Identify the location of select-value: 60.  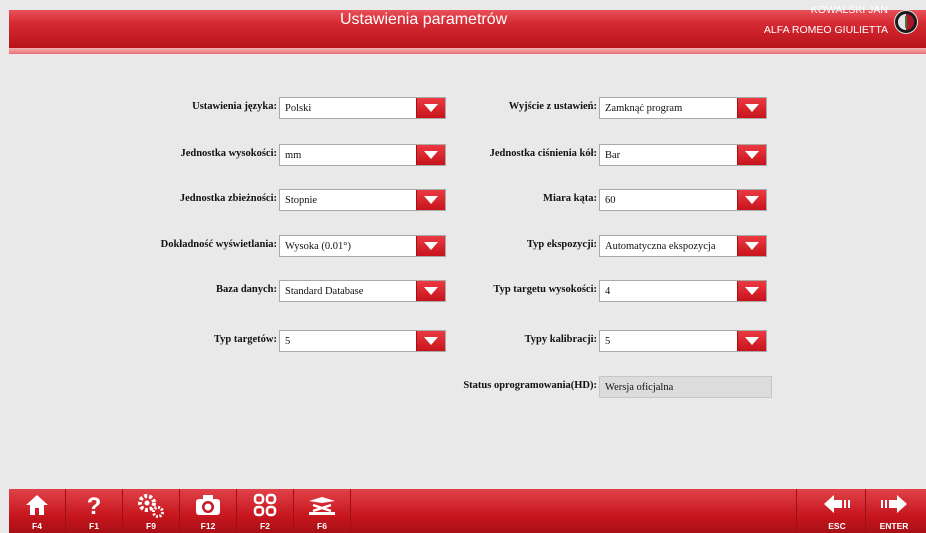
(610, 200).